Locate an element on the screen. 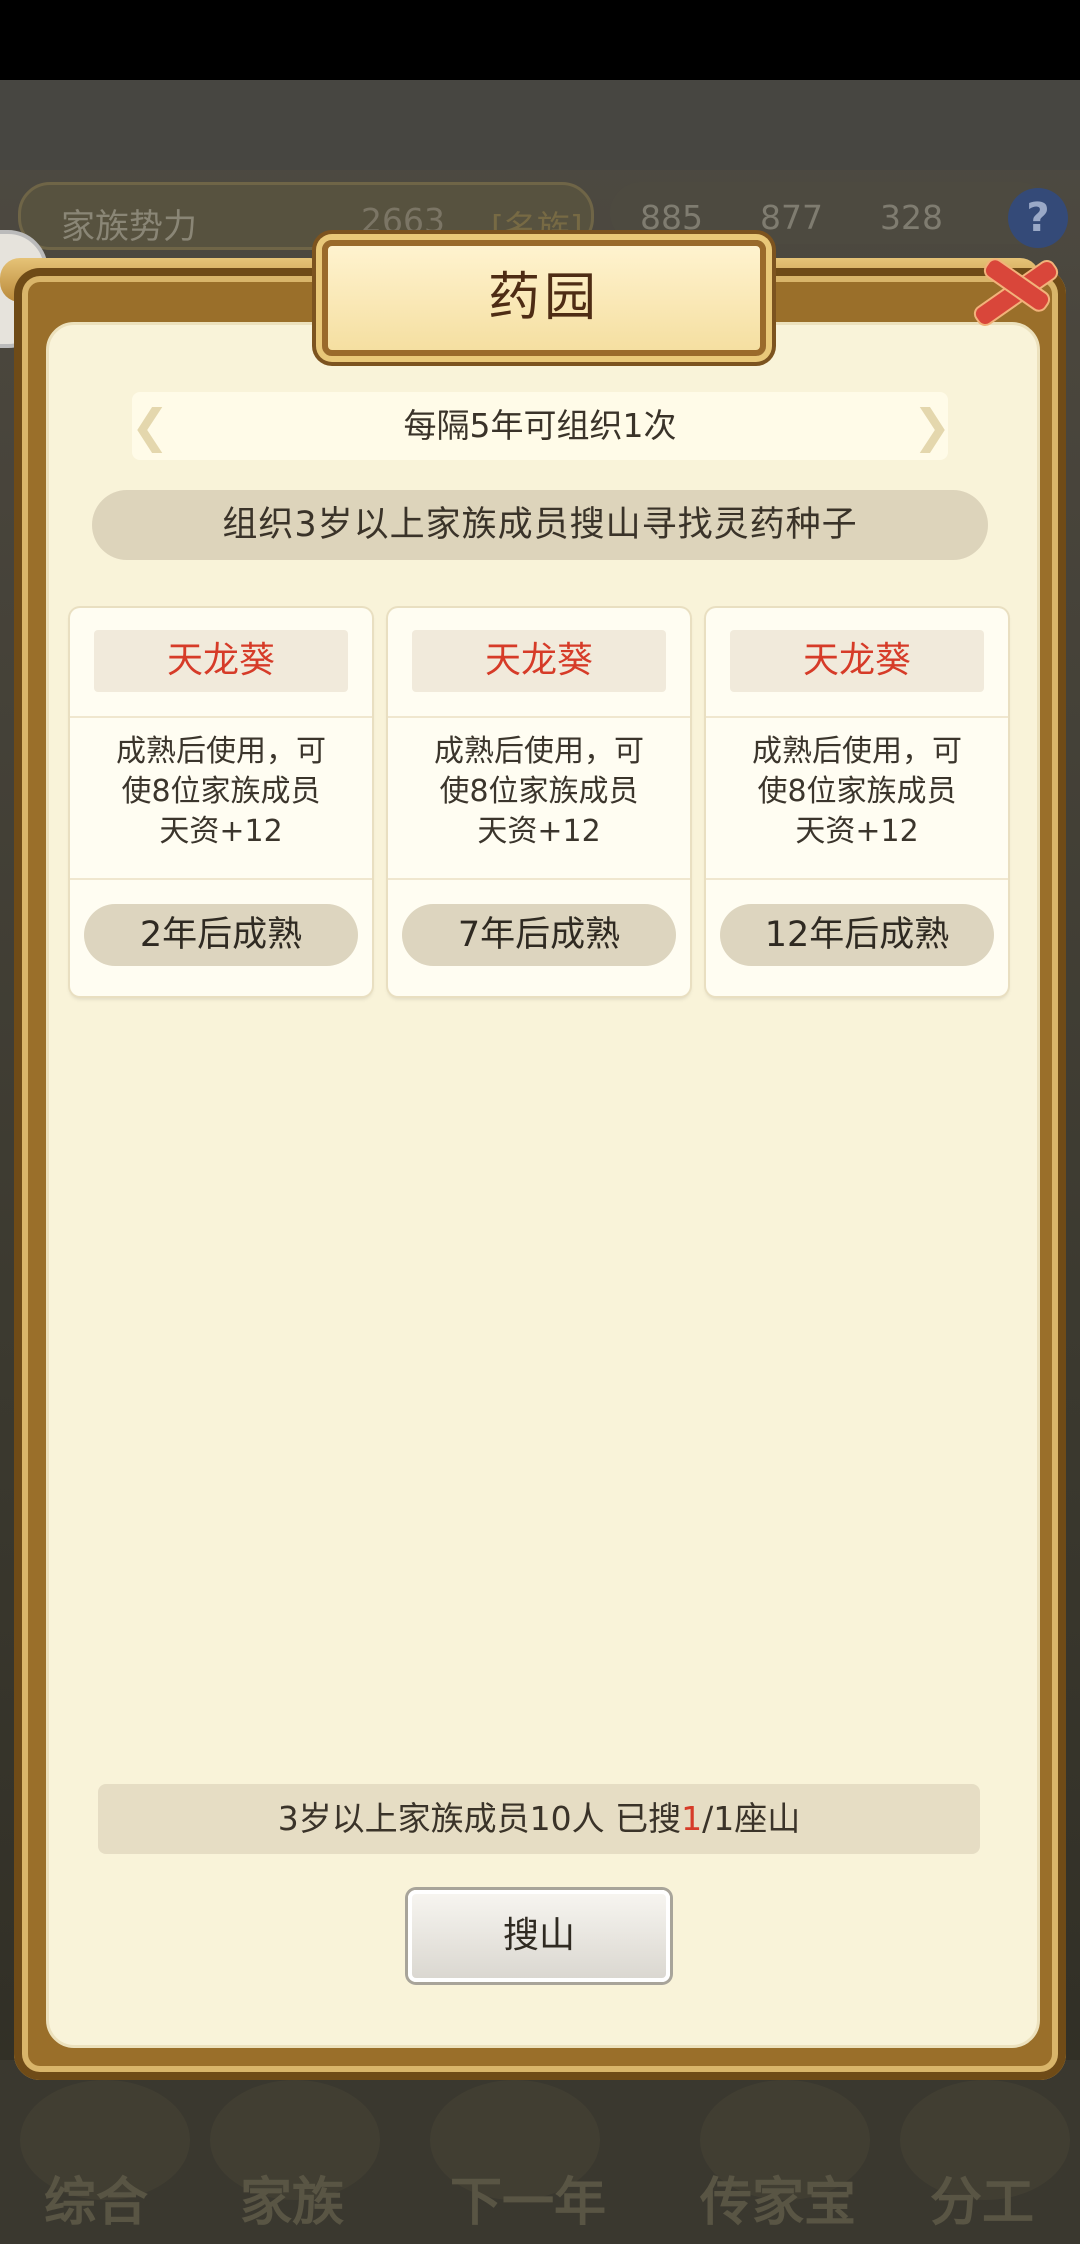 Image resolution: width=1080 pixels, height=2244 pixels. description-bar: 组织3岁以上家族成员搜山寻找灵药种子 is located at coordinates (540, 525).